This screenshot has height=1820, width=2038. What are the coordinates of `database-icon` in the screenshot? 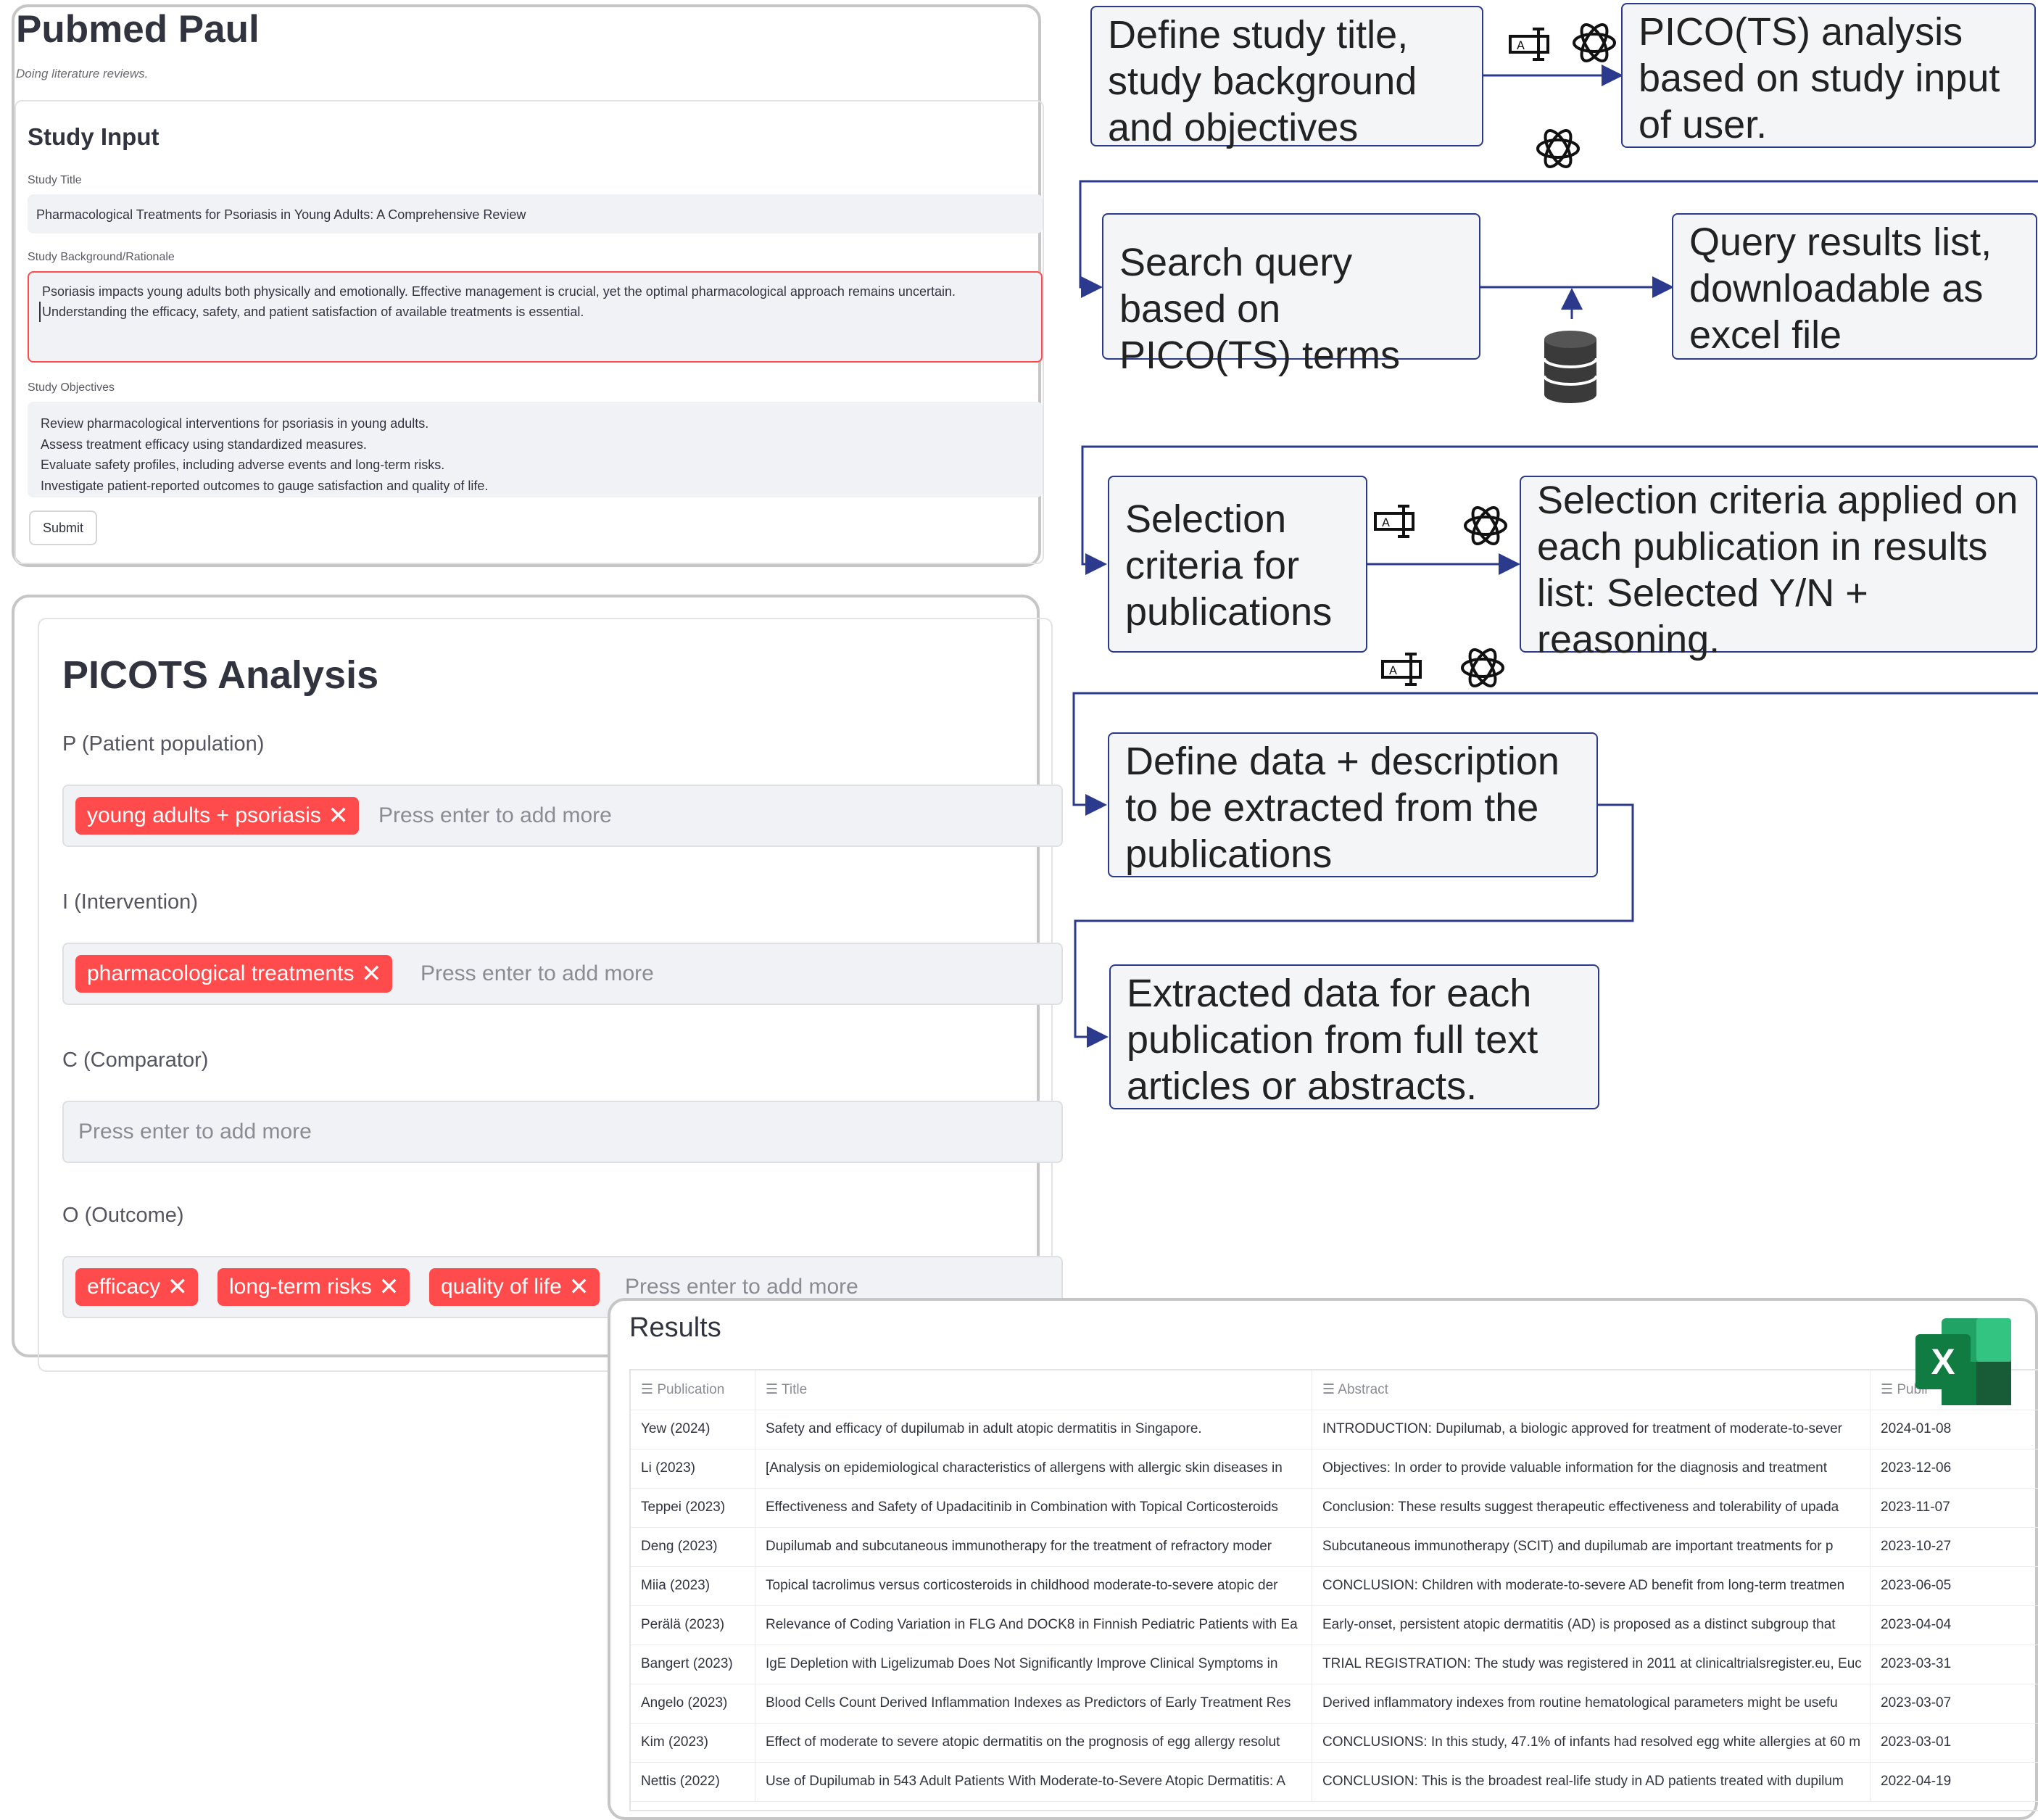 It's located at (1570, 367).